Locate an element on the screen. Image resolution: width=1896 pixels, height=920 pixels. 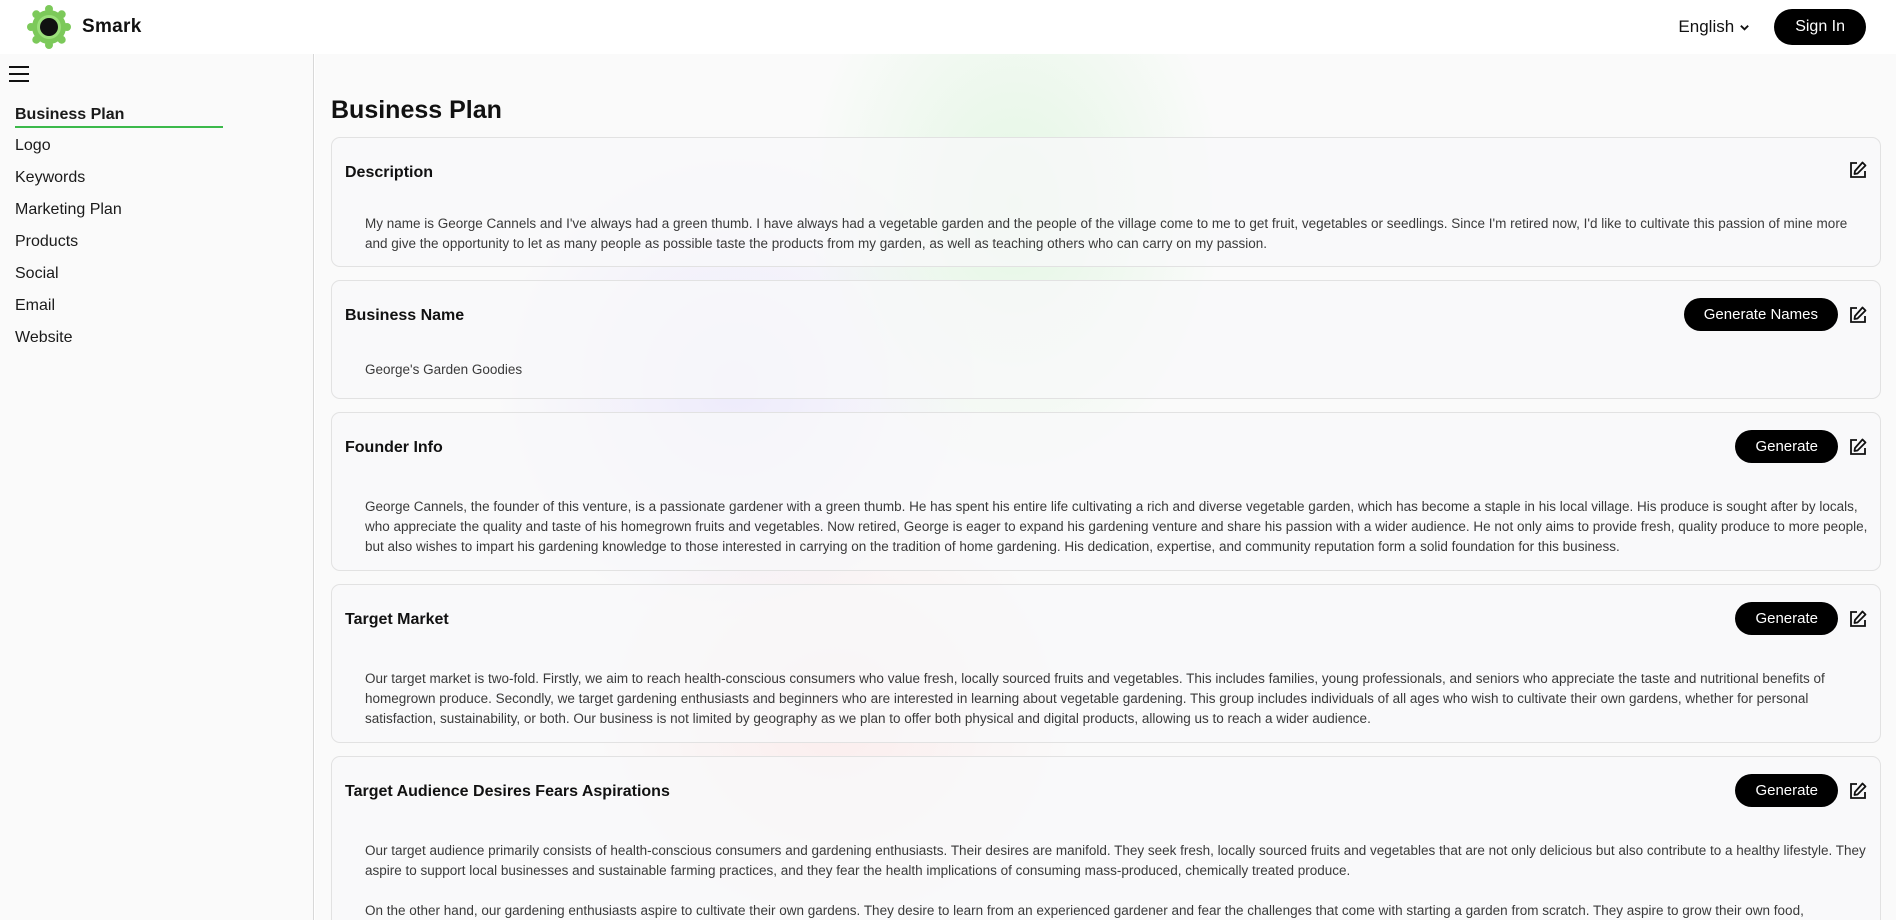
section-heading: Founder Info is located at coordinates (394, 447).